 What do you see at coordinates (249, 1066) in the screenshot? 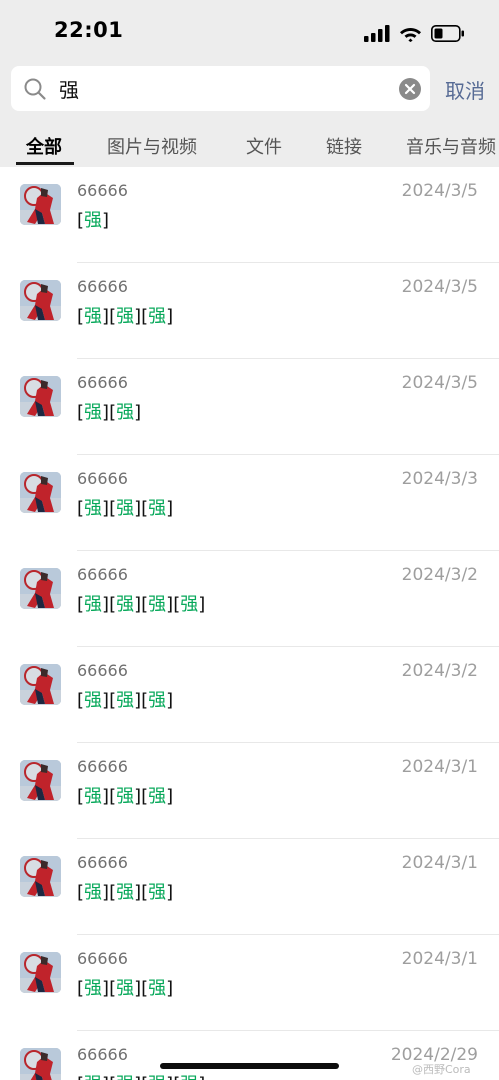
I see `home-indicator` at bounding box center [249, 1066].